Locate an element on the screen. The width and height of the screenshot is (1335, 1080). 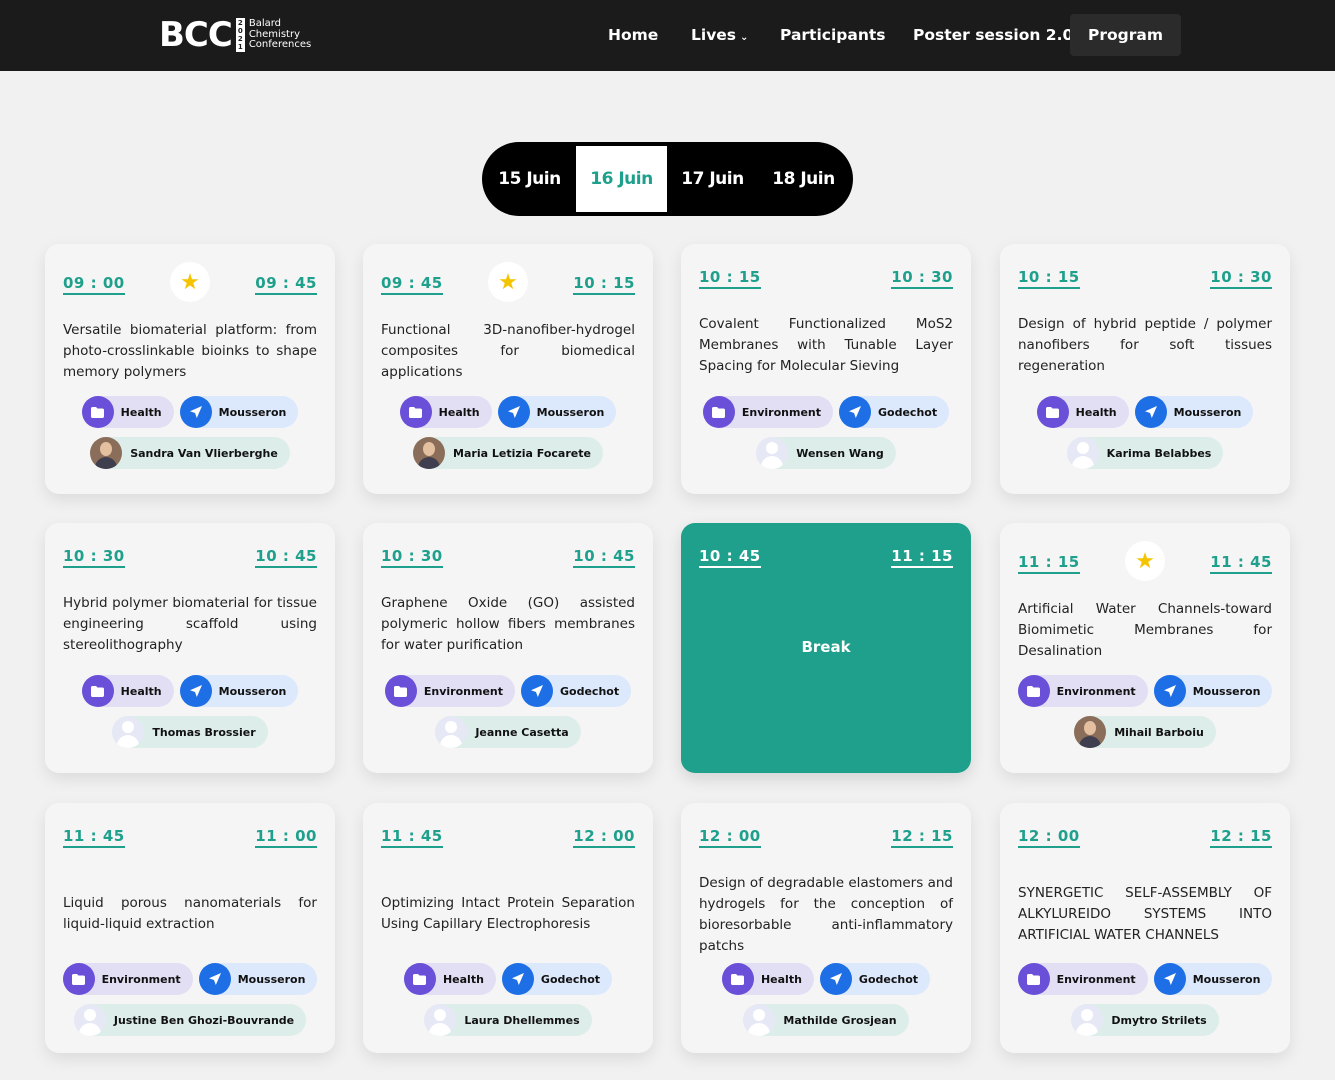
end-time: 12 : 15 is located at coordinates (922, 837).